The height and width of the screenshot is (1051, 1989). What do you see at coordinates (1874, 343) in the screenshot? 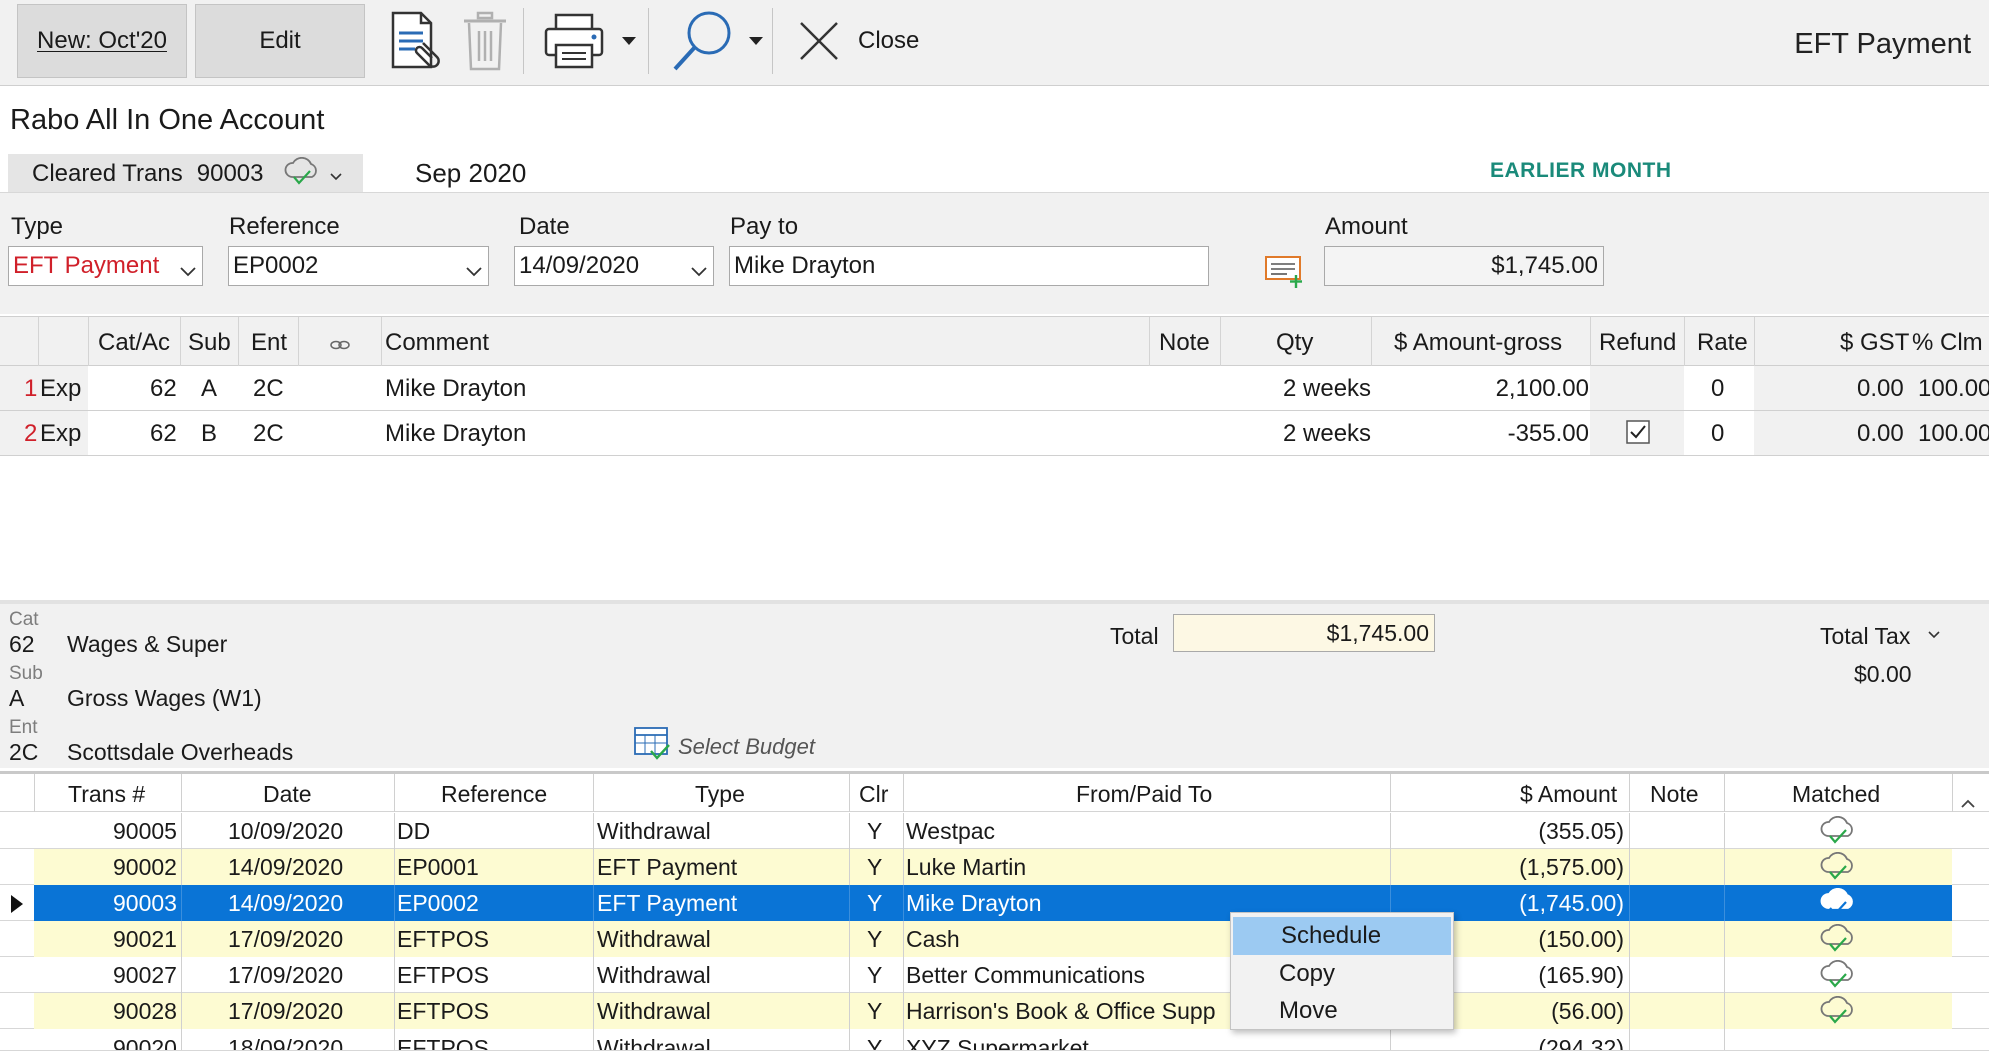
I see `col-header-gst: $ GST` at bounding box center [1874, 343].